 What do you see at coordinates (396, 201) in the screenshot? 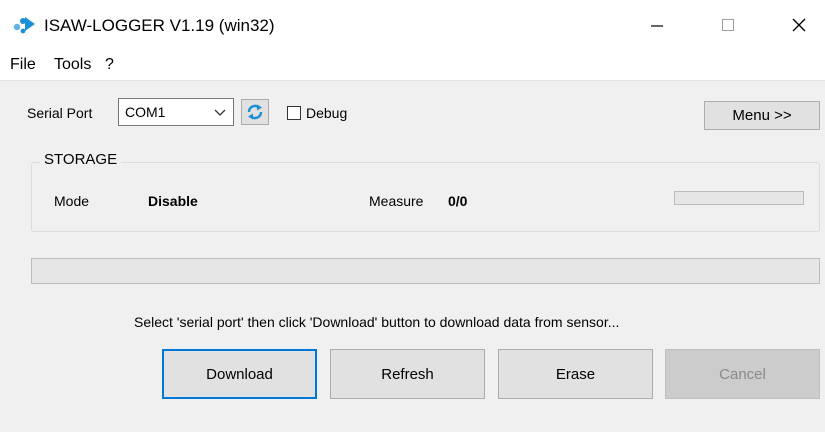
I see `measure-label: Measure` at bounding box center [396, 201].